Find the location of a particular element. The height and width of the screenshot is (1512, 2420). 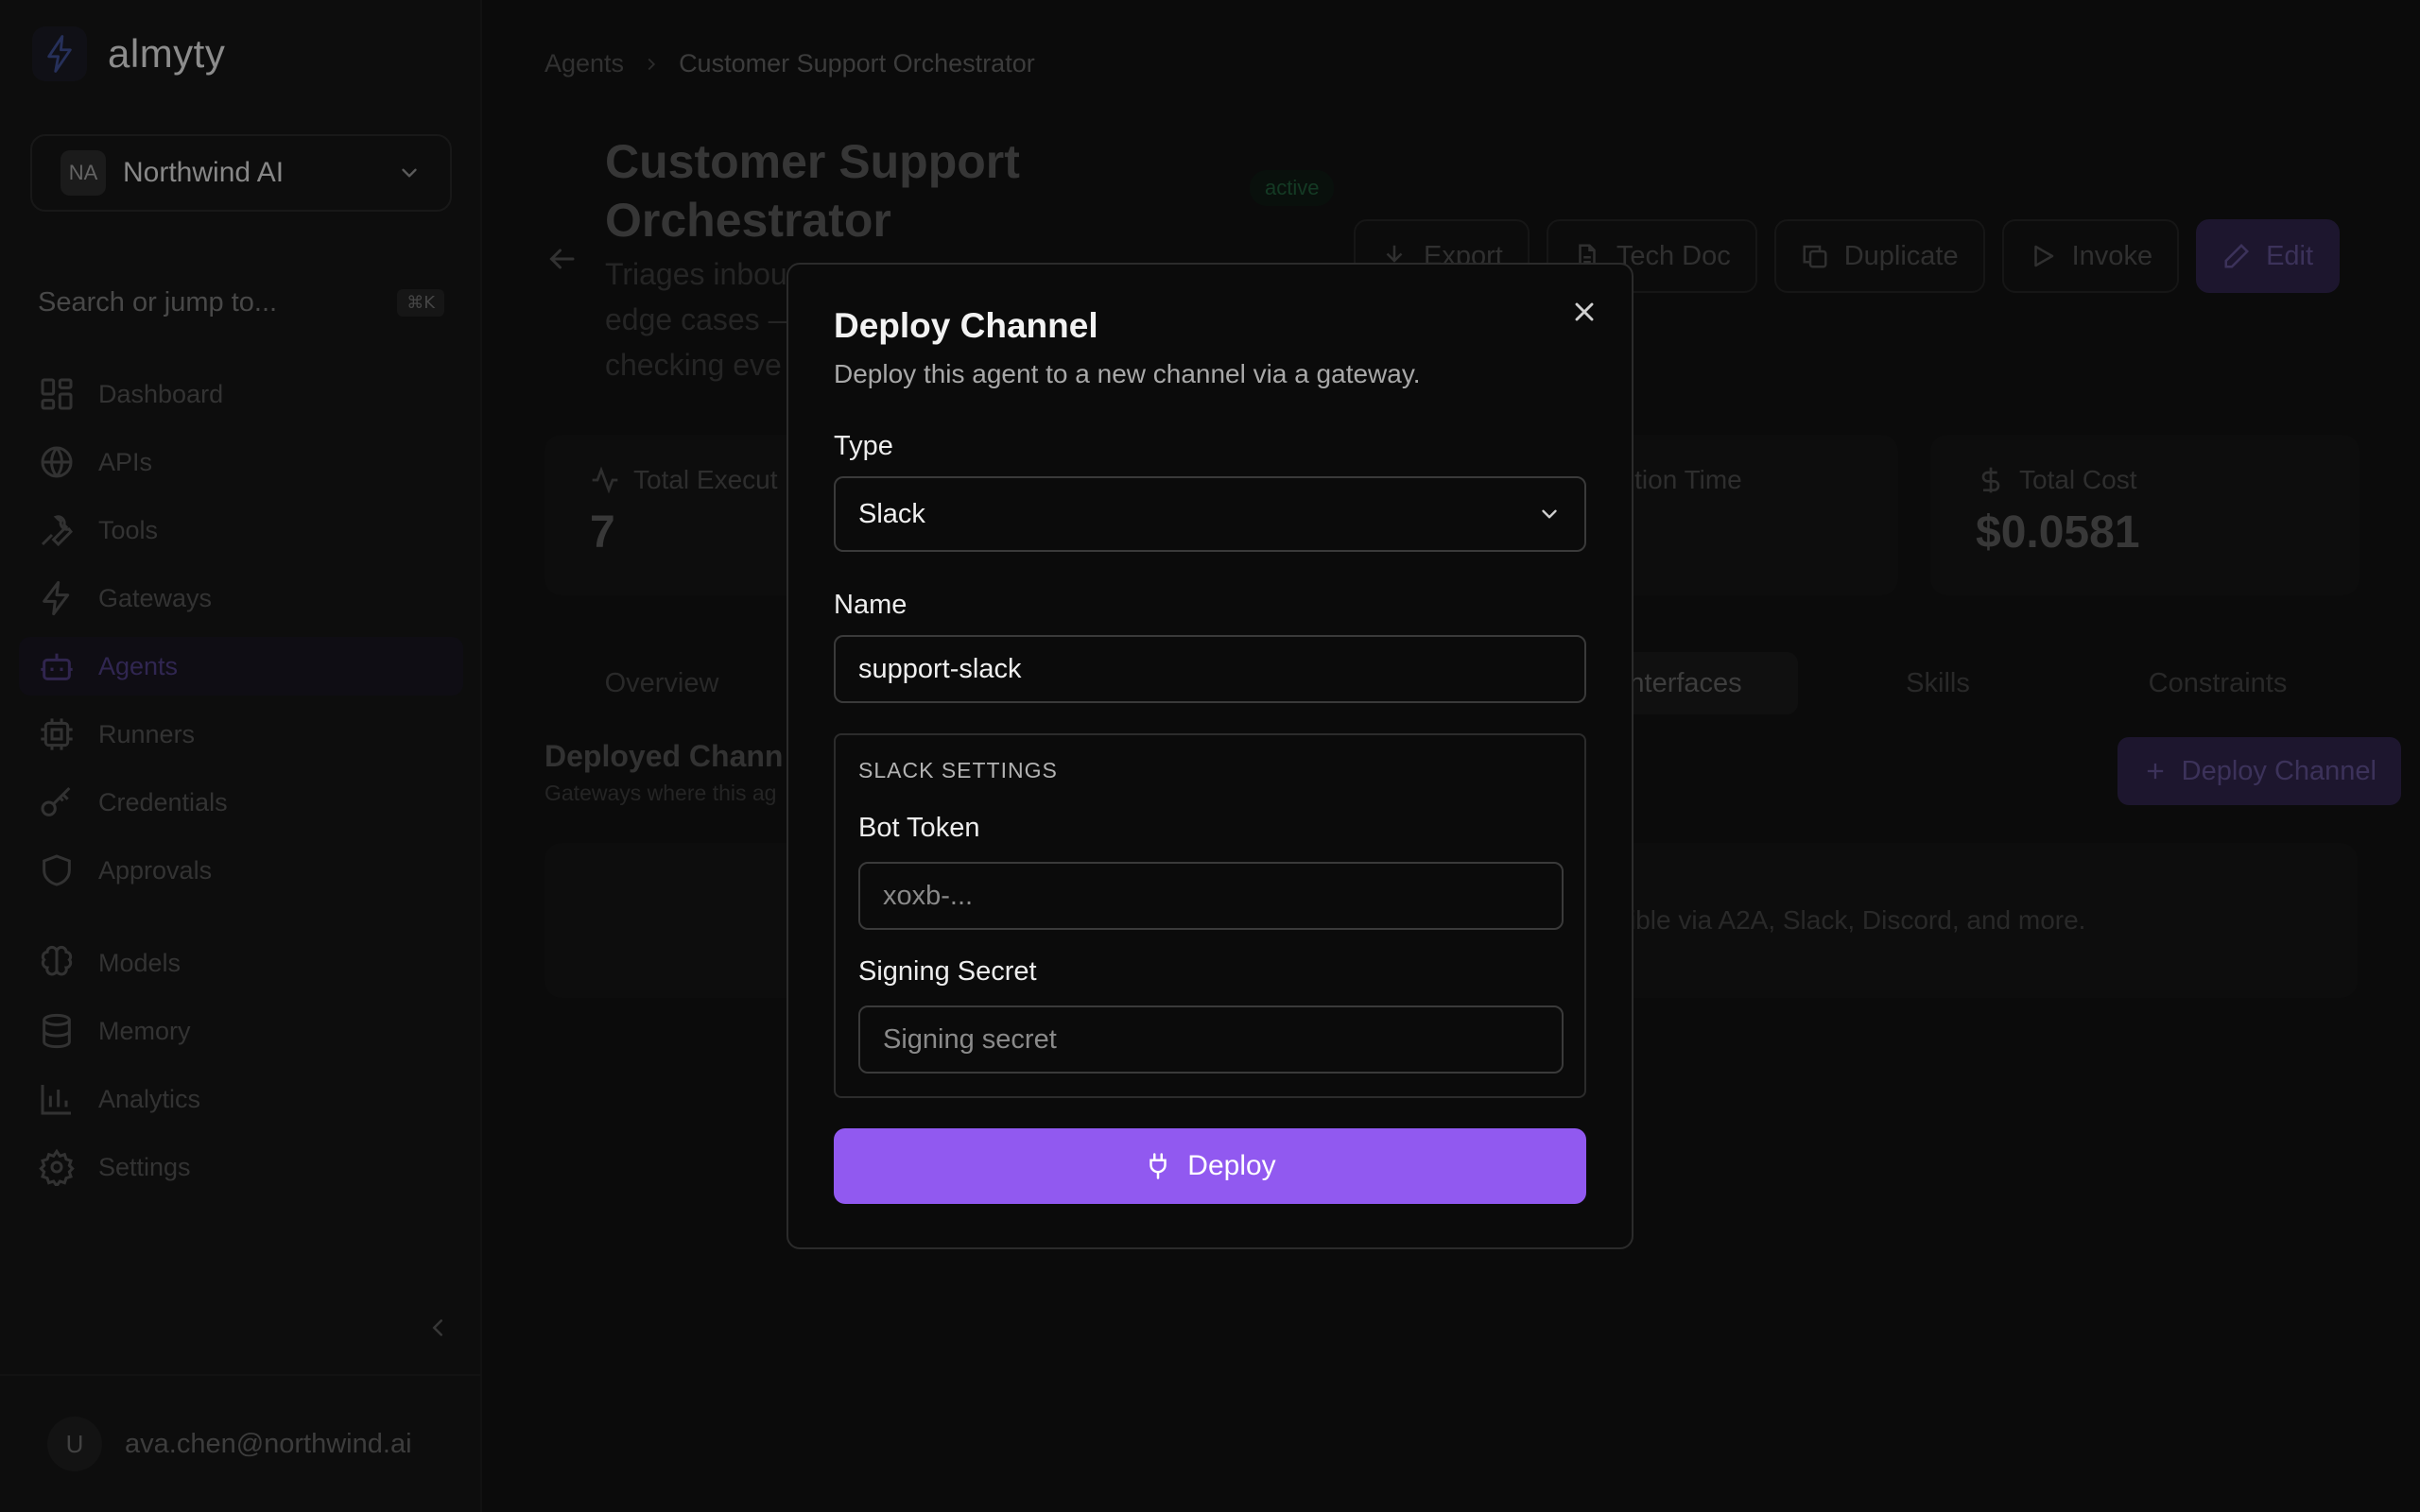

close-icon is located at coordinates (1584, 312).